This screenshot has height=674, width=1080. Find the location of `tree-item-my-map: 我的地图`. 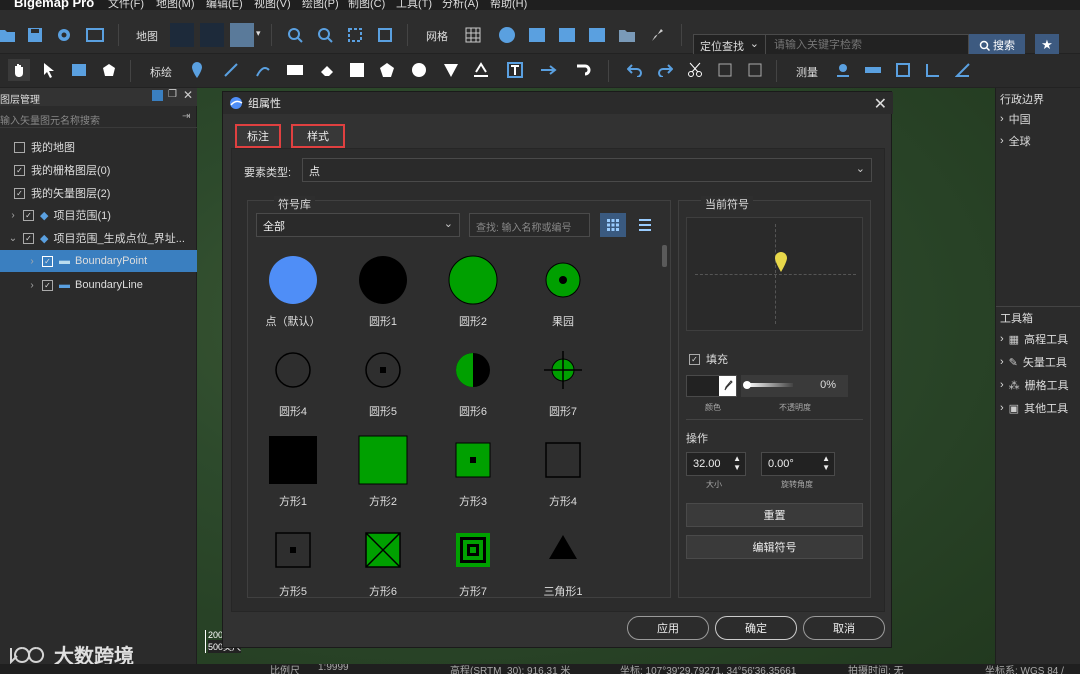

tree-item-my-map: 我的地图 is located at coordinates (98, 147).